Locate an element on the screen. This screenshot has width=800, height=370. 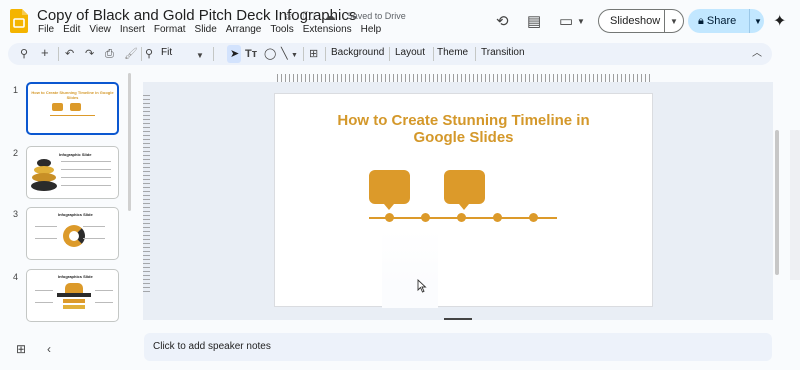
menu-format: Format is located at coordinates (170, 29).